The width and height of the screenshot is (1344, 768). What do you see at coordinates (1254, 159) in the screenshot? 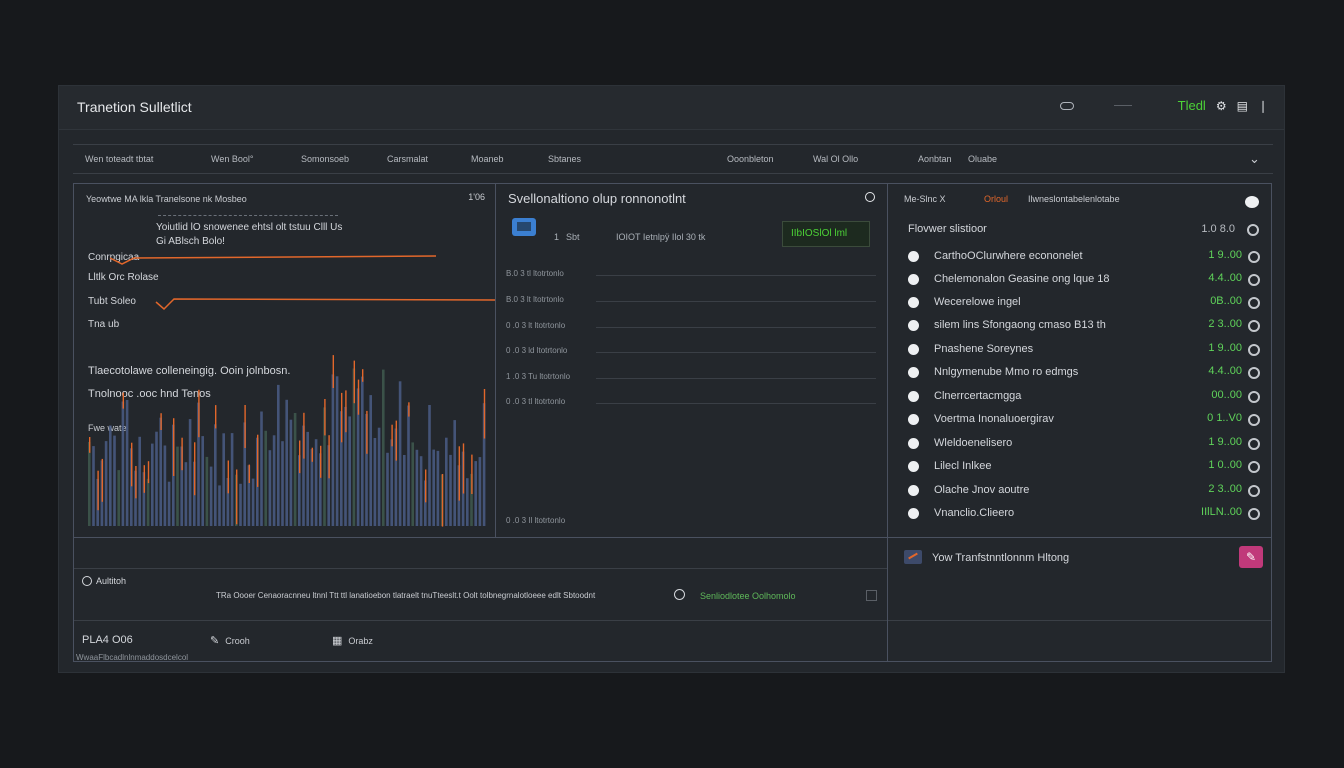
I see `chevron-down-icon: ⌄` at bounding box center [1254, 159].